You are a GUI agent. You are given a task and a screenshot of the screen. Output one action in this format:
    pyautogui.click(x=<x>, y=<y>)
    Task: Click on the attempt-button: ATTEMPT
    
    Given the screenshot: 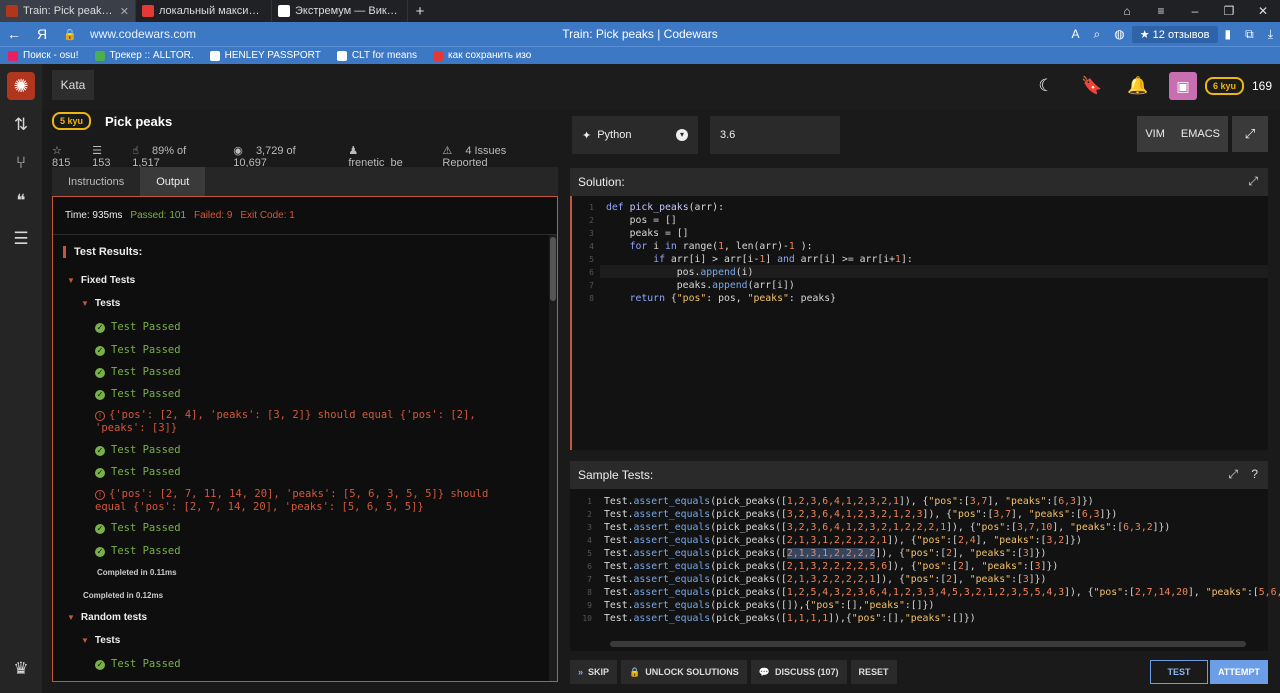 What is the action you would take?
    pyautogui.click(x=1239, y=672)
    